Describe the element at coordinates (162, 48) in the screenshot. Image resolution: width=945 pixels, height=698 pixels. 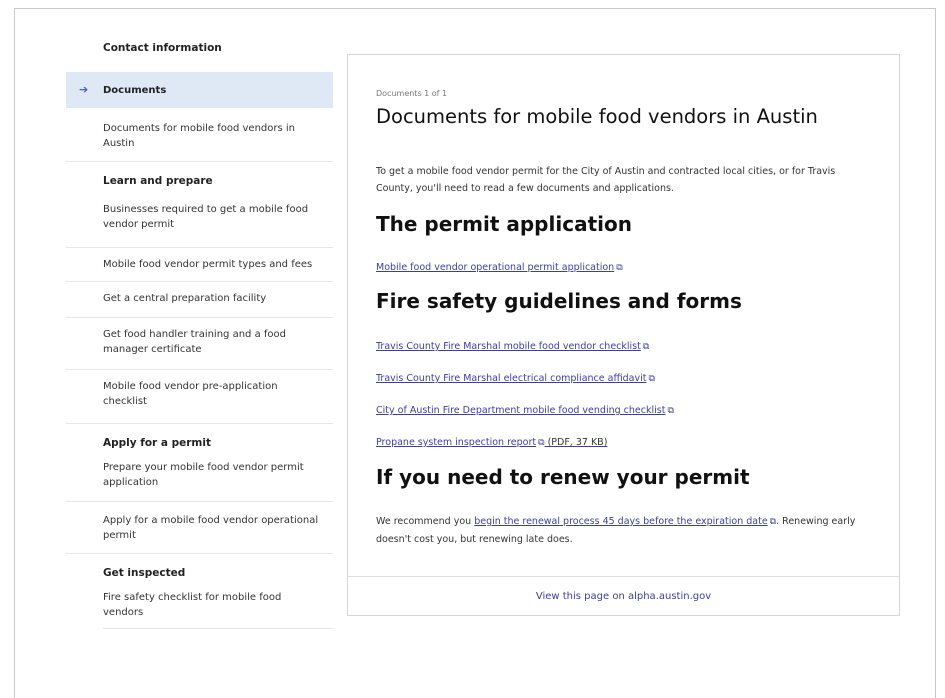
I see `sidebar-item-label: Contact information` at that location.